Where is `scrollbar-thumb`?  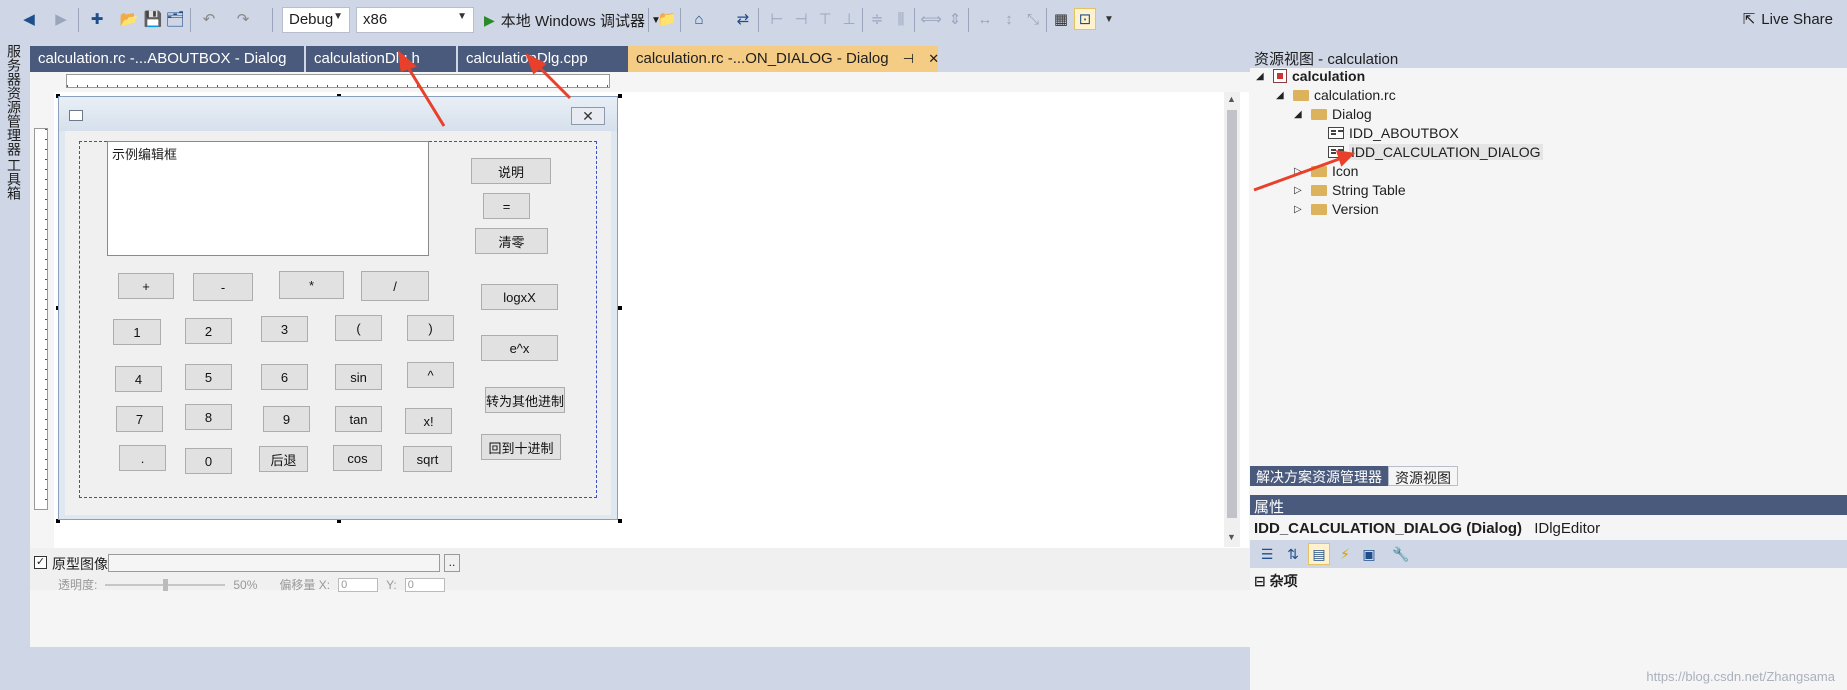
scrollbar-thumb is located at coordinates (1232, 314).